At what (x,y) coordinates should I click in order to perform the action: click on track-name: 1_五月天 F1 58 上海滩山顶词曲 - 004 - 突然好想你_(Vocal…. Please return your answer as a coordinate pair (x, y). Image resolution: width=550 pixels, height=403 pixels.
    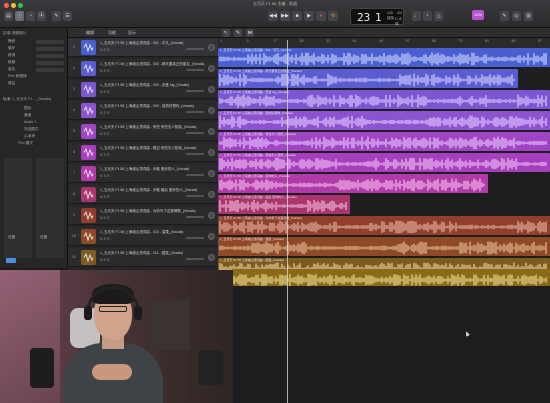
    Looking at the image, I should click on (147, 106).